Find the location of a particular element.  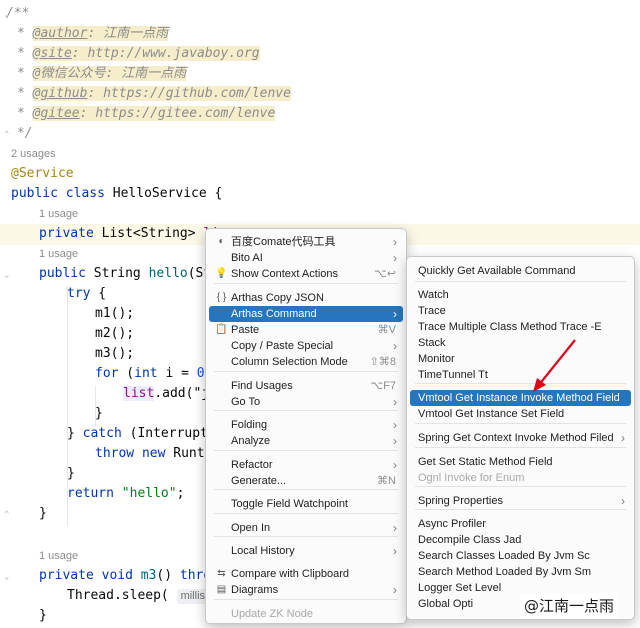

watermark: @江南一点雨 is located at coordinates (569, 605).